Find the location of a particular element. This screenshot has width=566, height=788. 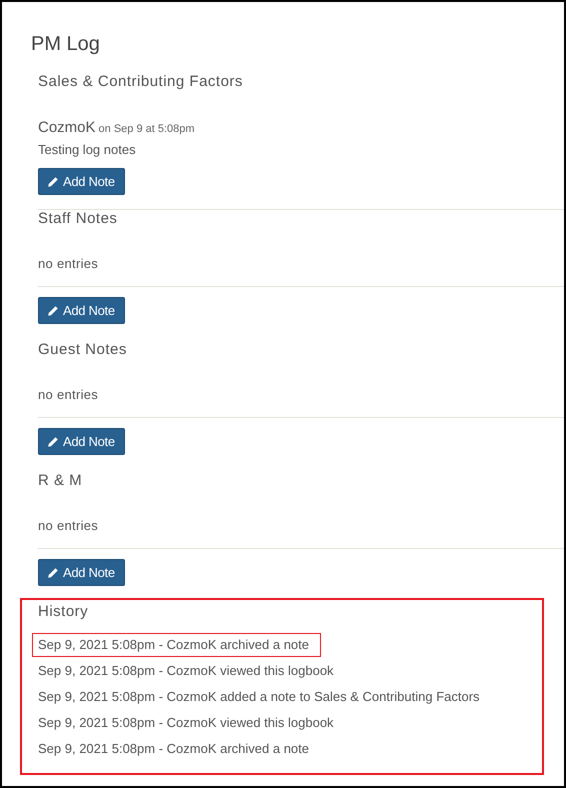

section-heading: R & M is located at coordinates (61, 481).